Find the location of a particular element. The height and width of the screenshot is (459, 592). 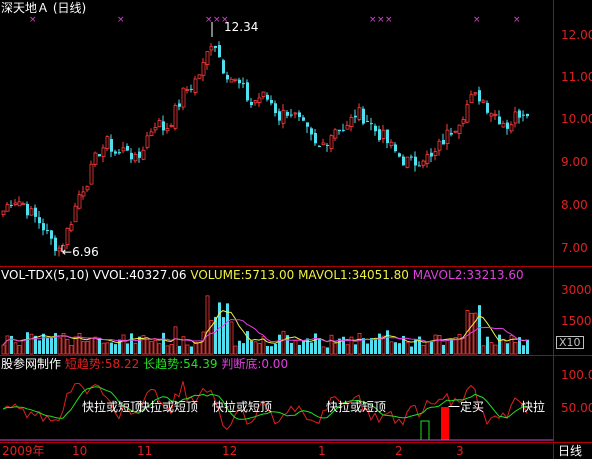

time-label-3: 3 is located at coordinates (460, 451).